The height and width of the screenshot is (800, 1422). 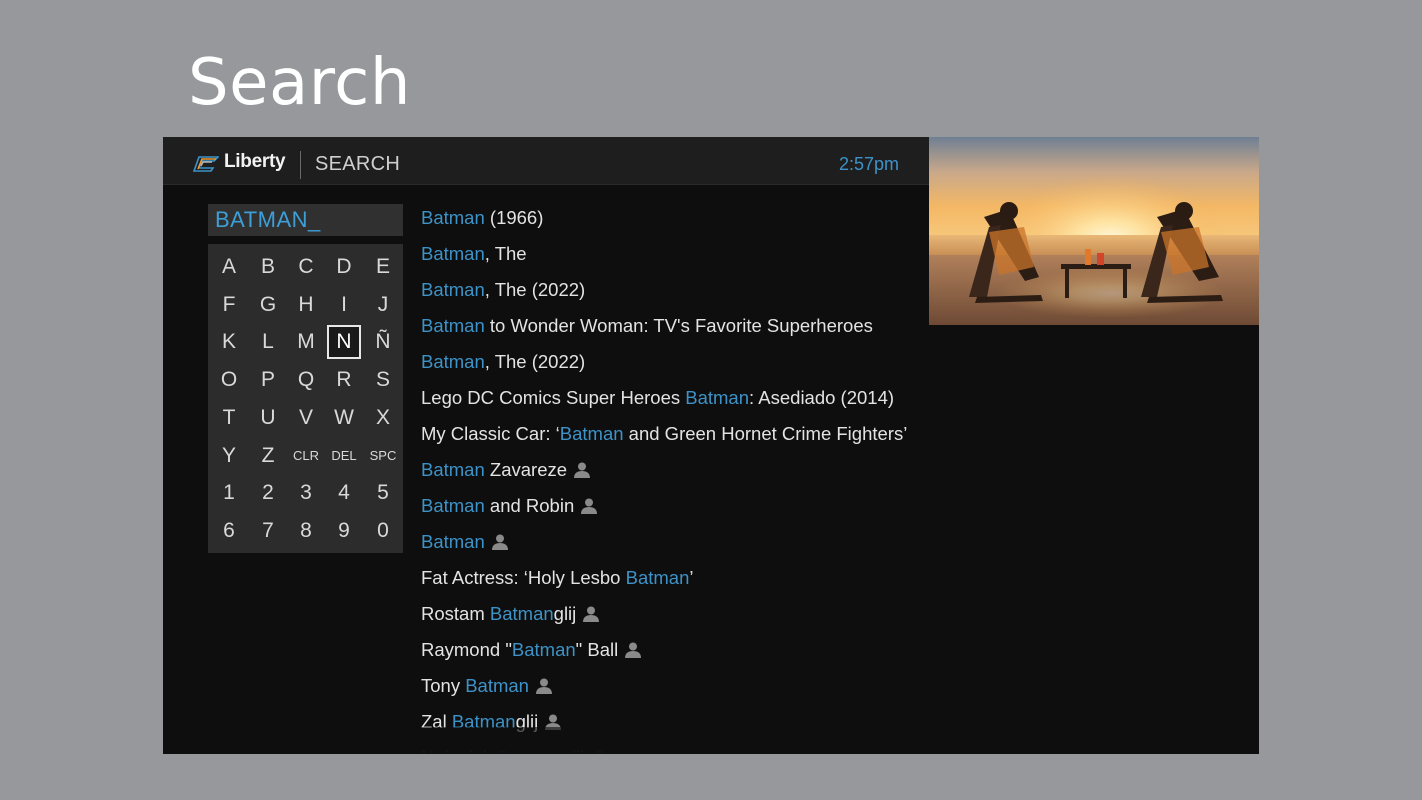 What do you see at coordinates (383, 305) in the screenshot?
I see `key-j: J` at bounding box center [383, 305].